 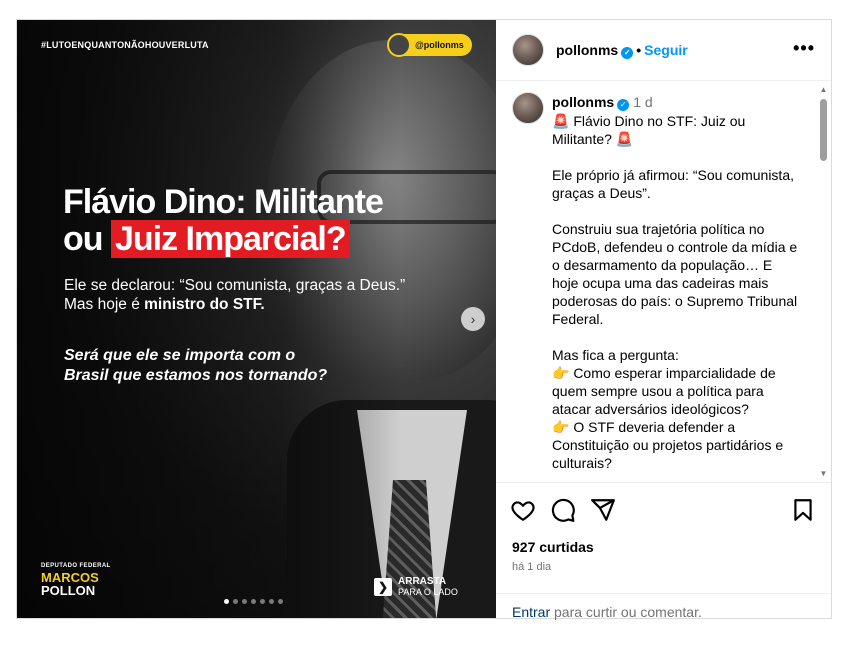 I want to click on comment-hint: para curtir ou comentar., so click(x=626, y=612).